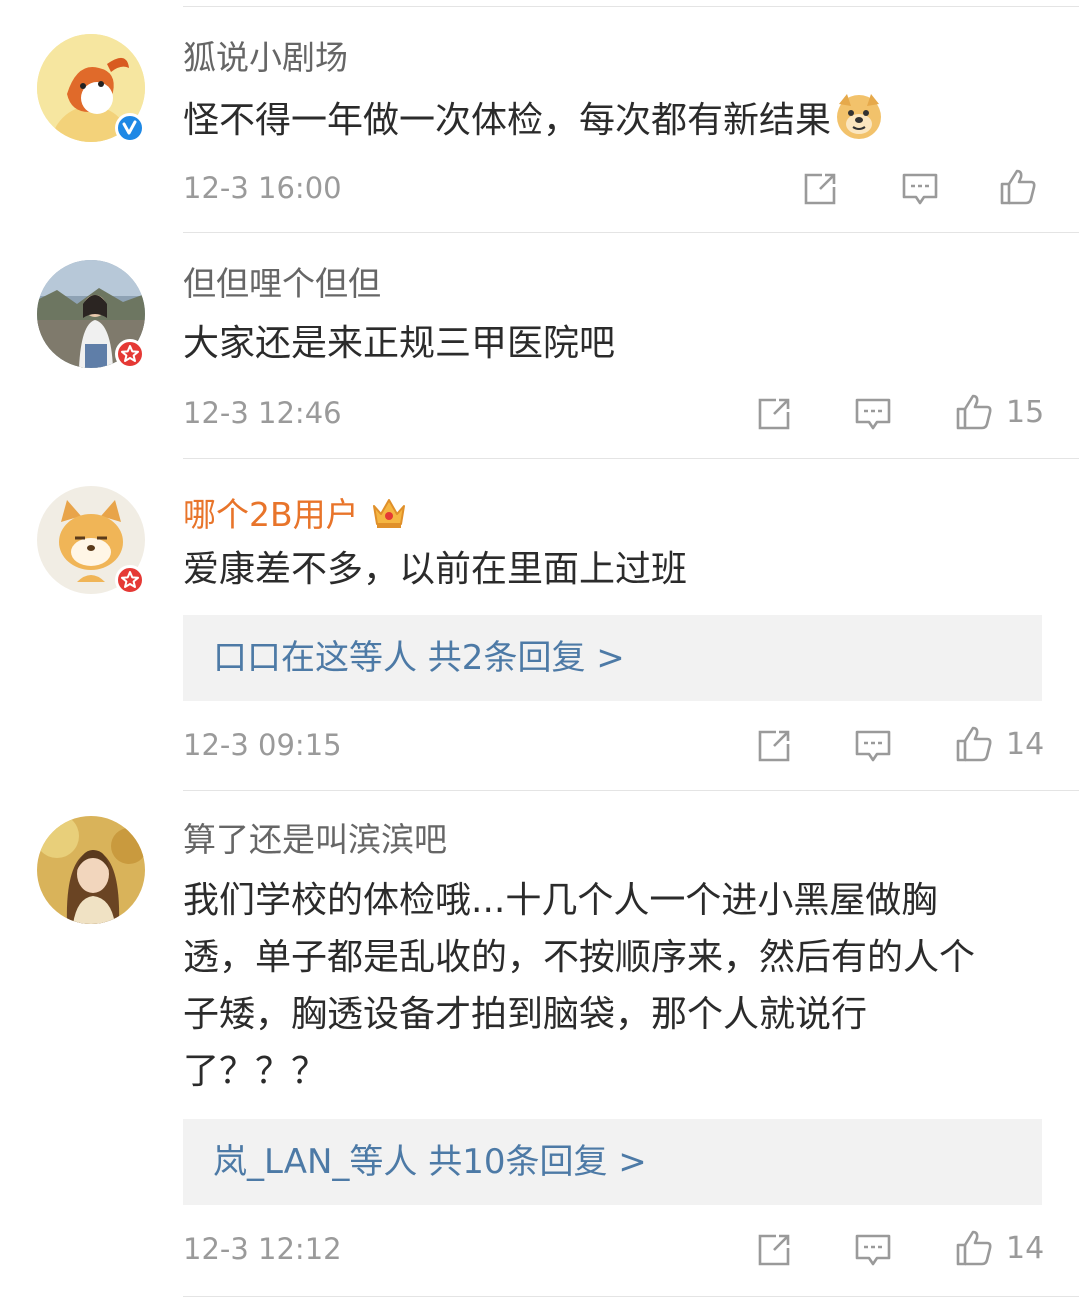 The width and height of the screenshot is (1079, 1310). I want to click on verified-v-icon, so click(130, 128).